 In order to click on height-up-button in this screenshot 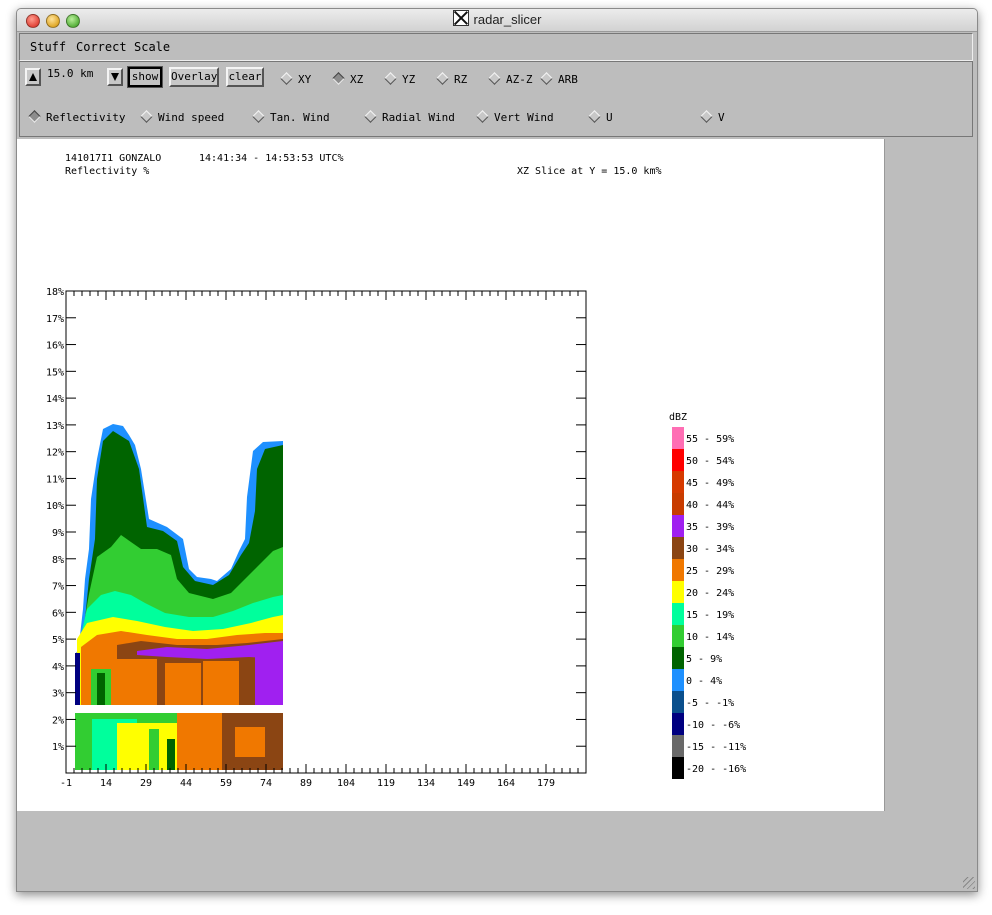, I will do `click(33, 77)`.